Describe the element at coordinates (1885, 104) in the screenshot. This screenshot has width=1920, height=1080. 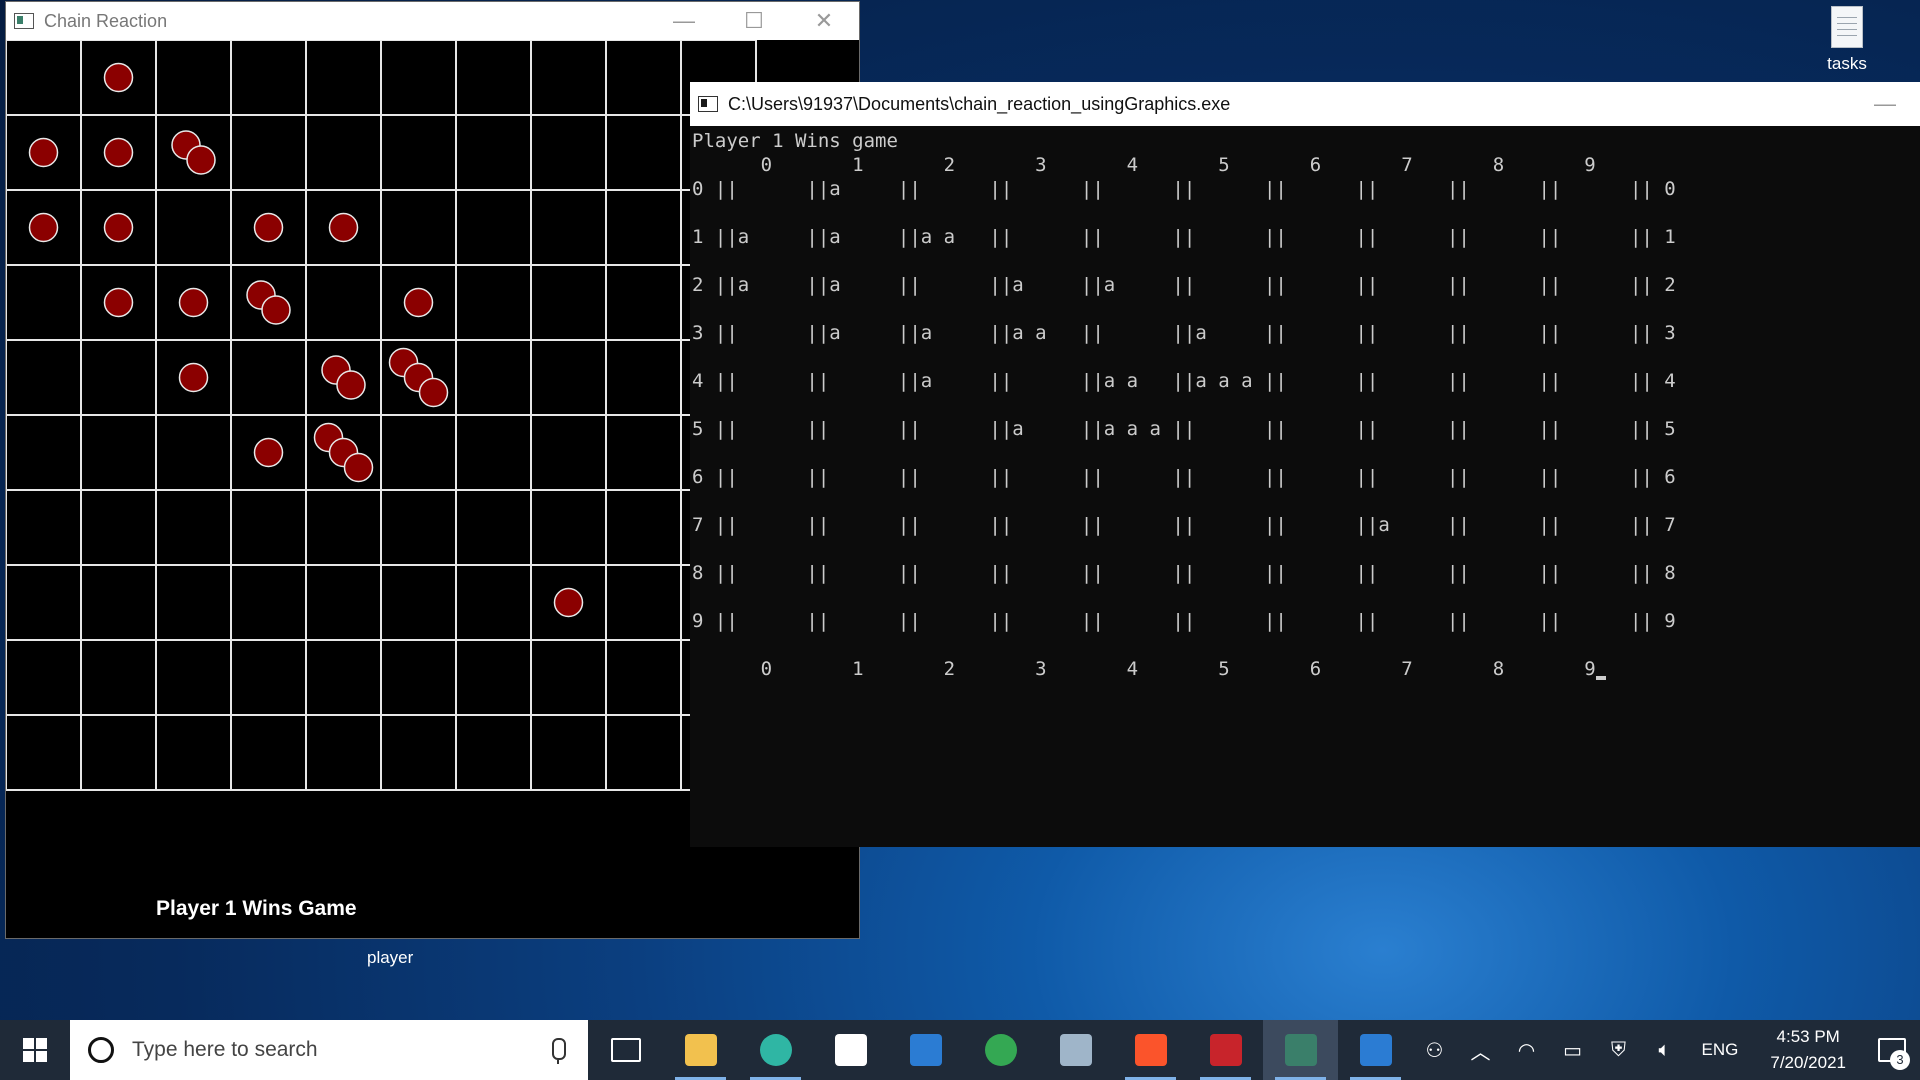
I see `console-minimize-button: —` at that location.